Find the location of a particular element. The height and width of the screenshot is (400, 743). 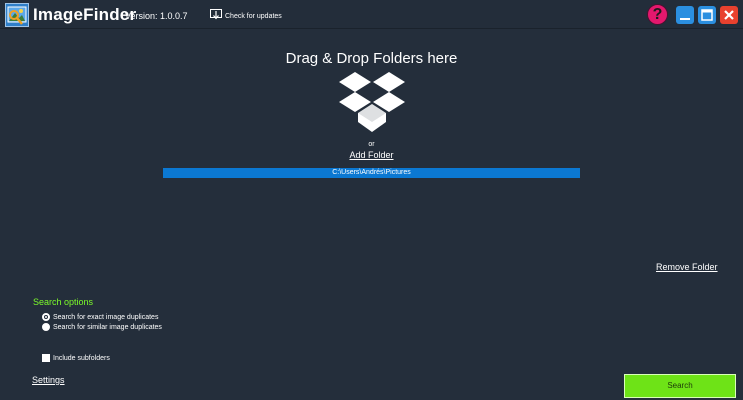

radio-exact-duplicates: Search for exact image duplicates is located at coordinates (100, 317).